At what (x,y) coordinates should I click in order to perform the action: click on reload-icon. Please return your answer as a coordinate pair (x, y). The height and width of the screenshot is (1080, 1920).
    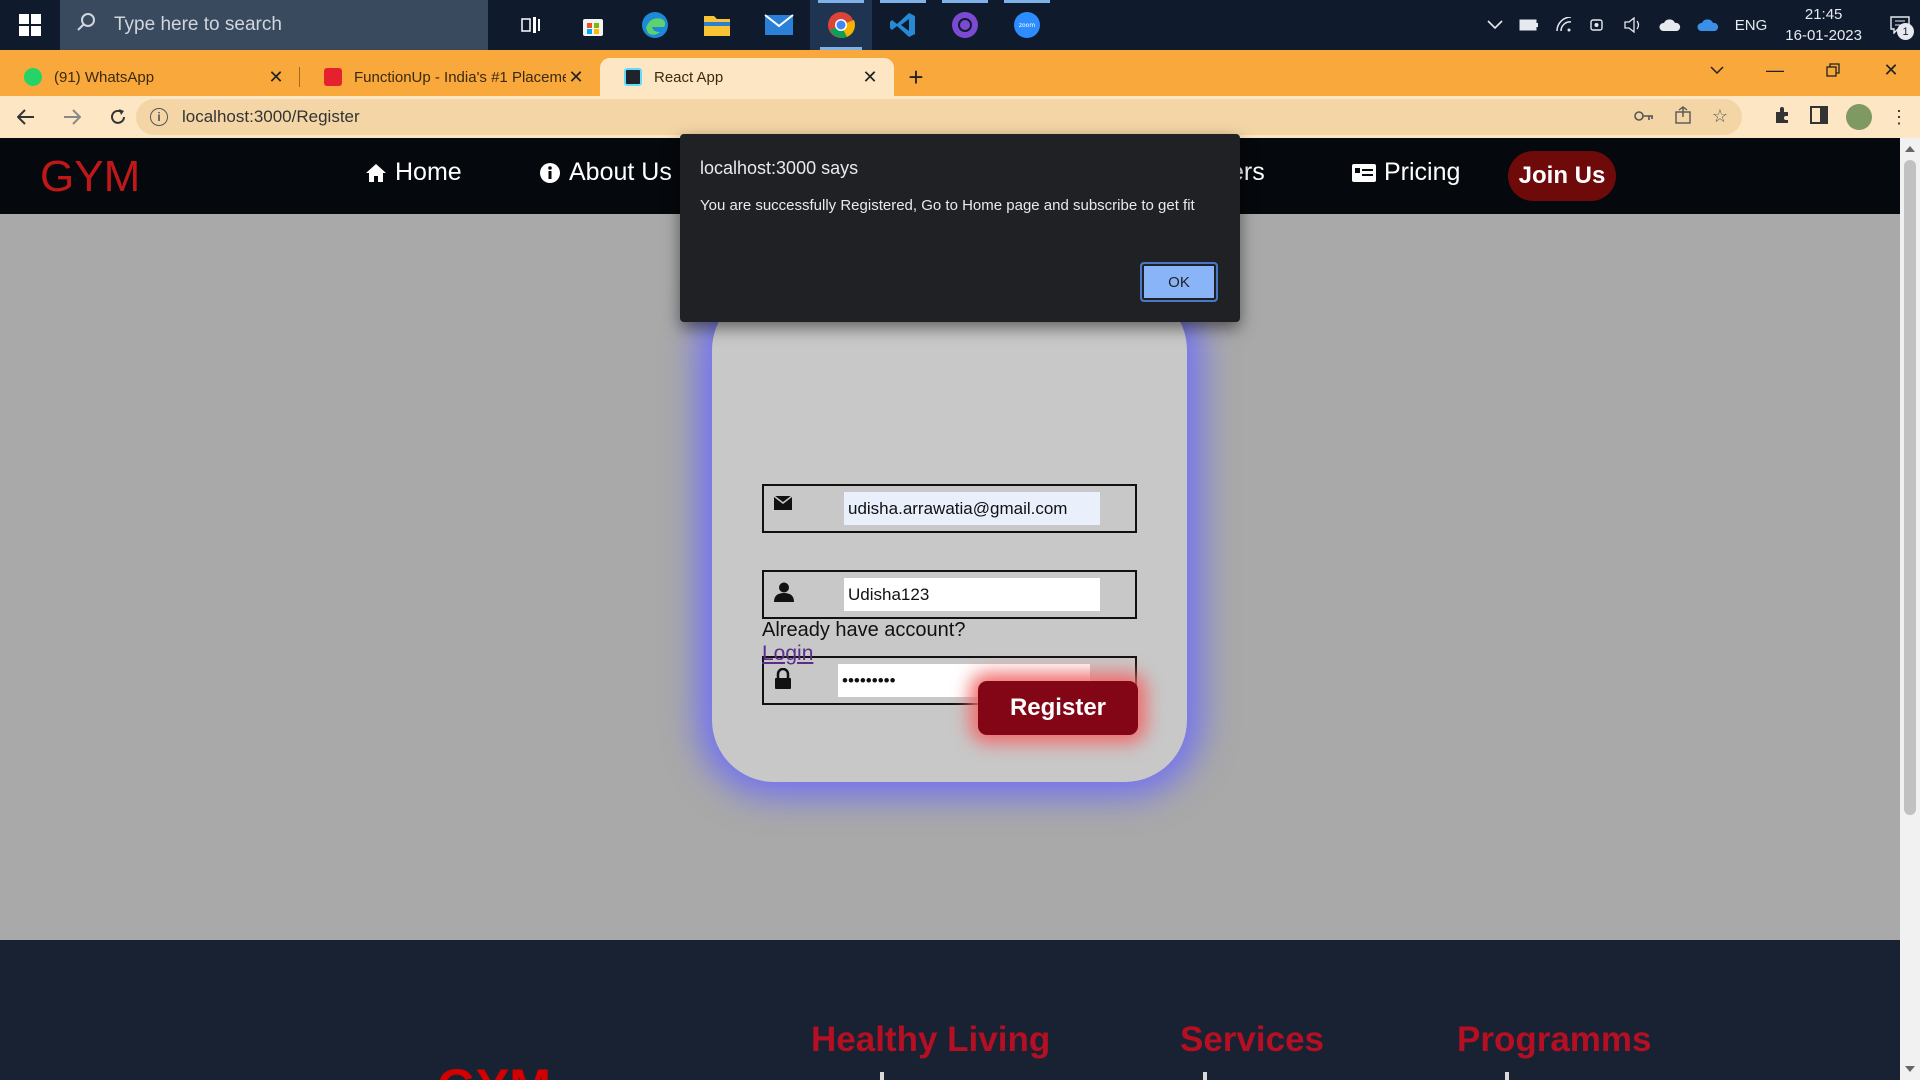
    Looking at the image, I should click on (118, 116).